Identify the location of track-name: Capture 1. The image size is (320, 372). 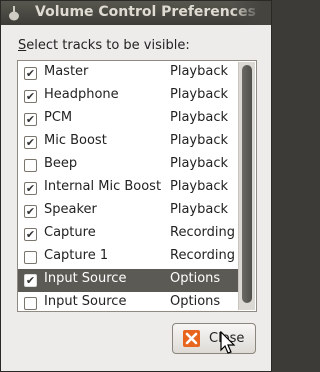
(76, 255).